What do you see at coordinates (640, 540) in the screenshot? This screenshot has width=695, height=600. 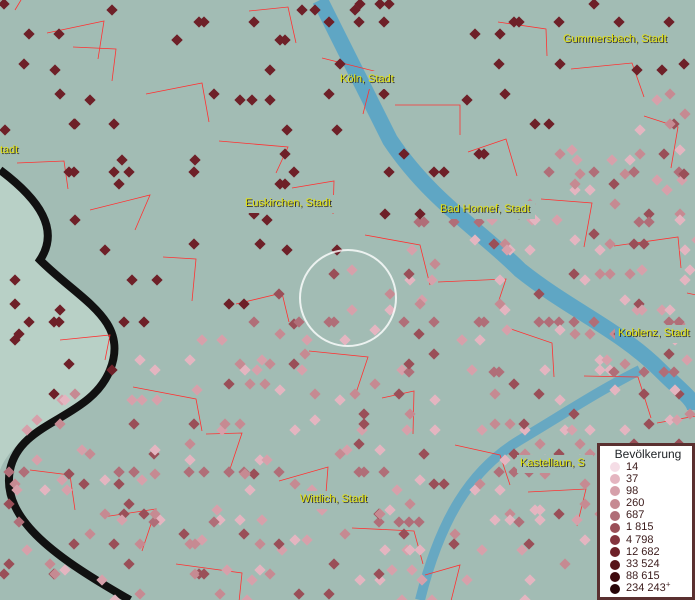 I see `legend-value: 4 798` at bounding box center [640, 540].